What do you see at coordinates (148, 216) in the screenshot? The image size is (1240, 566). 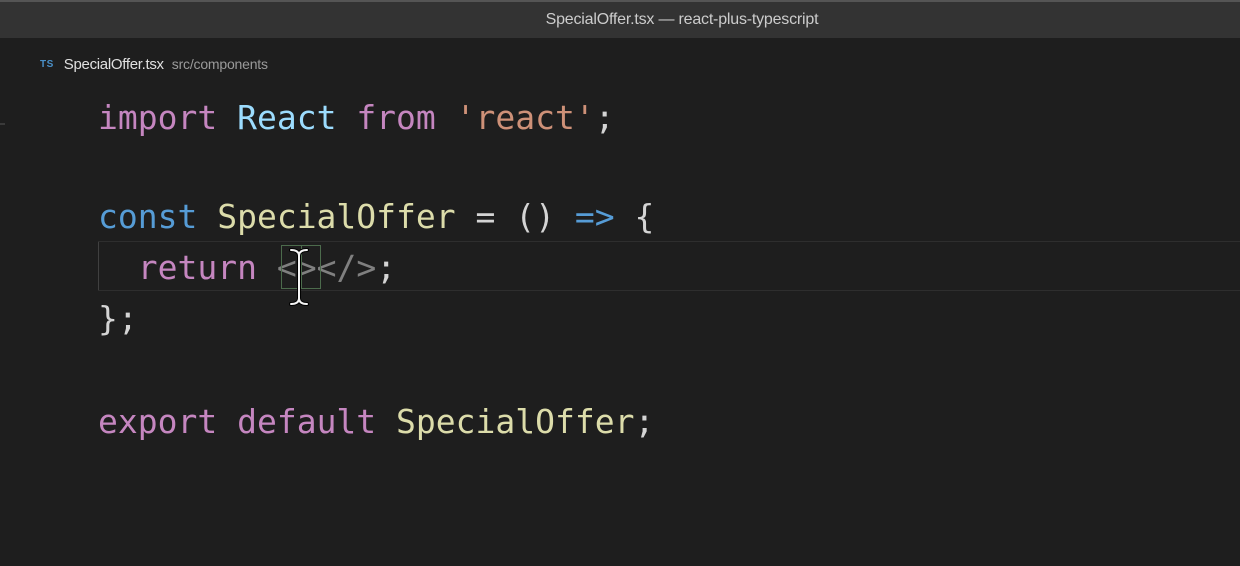 I see `keyword-const: const` at bounding box center [148, 216].